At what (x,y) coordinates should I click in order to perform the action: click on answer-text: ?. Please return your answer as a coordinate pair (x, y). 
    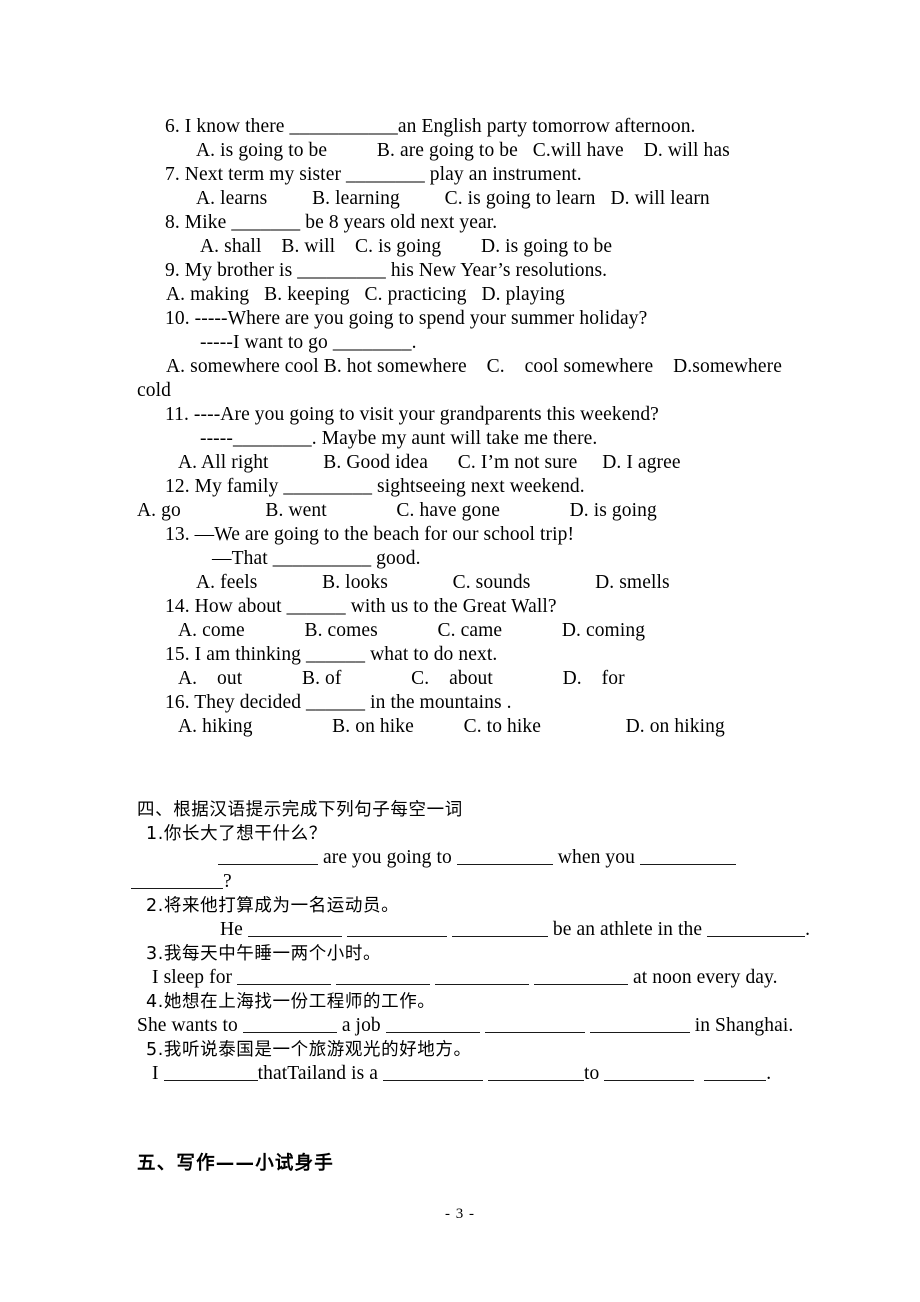
    Looking at the image, I should click on (227, 881).